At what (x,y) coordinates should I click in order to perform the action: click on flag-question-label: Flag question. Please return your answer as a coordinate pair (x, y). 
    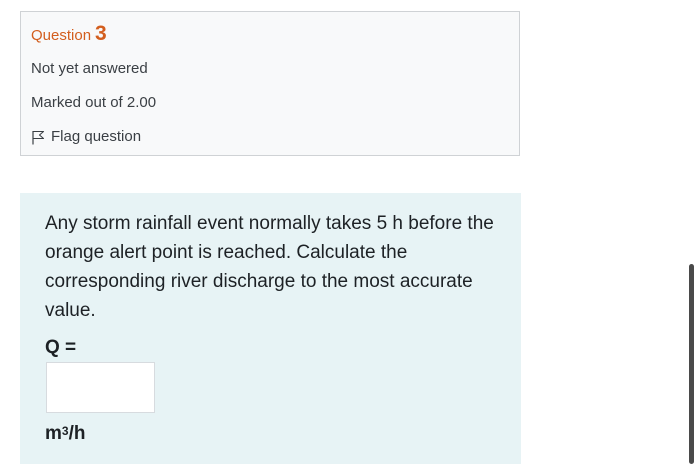
    Looking at the image, I should click on (96, 137).